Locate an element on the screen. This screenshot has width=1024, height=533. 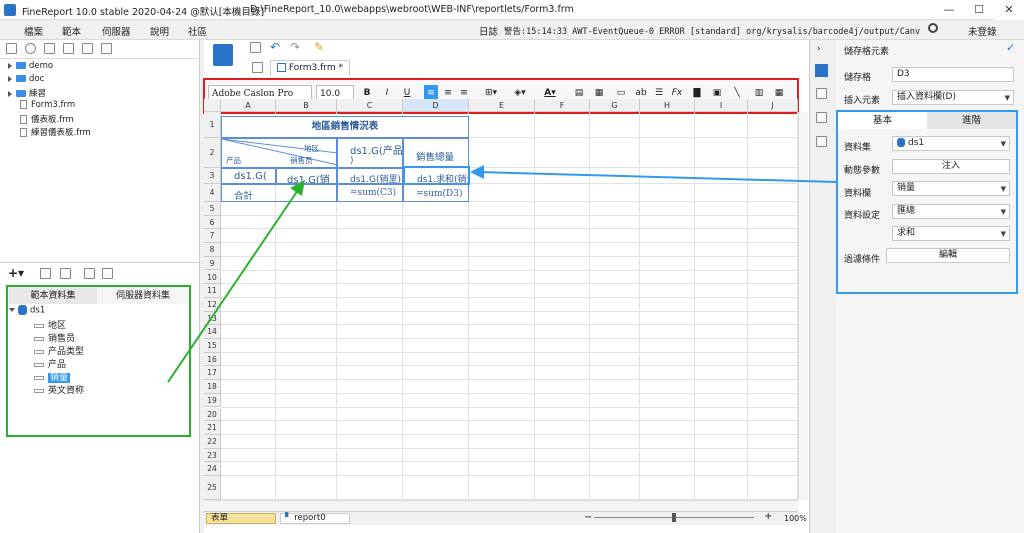
blue-arrow is located at coordinates (657, 177).